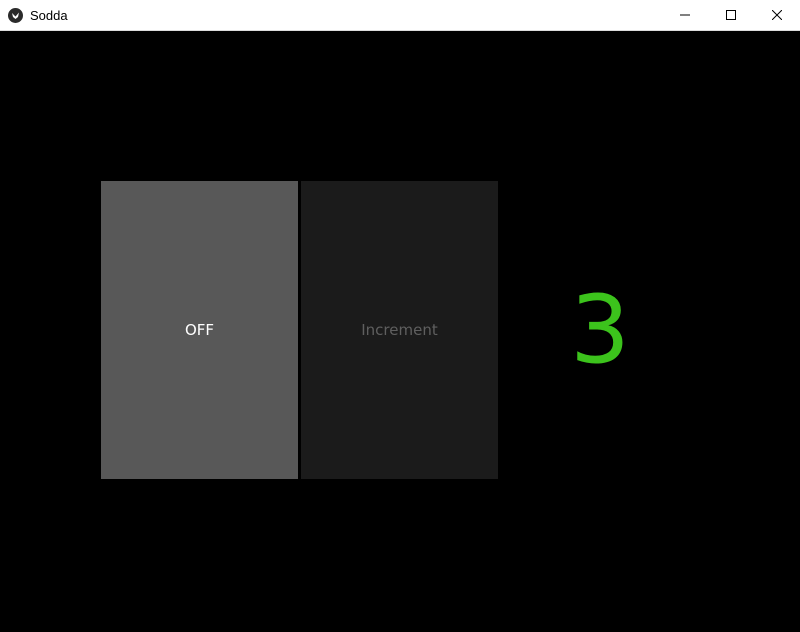 The height and width of the screenshot is (632, 800). I want to click on minimize-icon, so click(685, 15).